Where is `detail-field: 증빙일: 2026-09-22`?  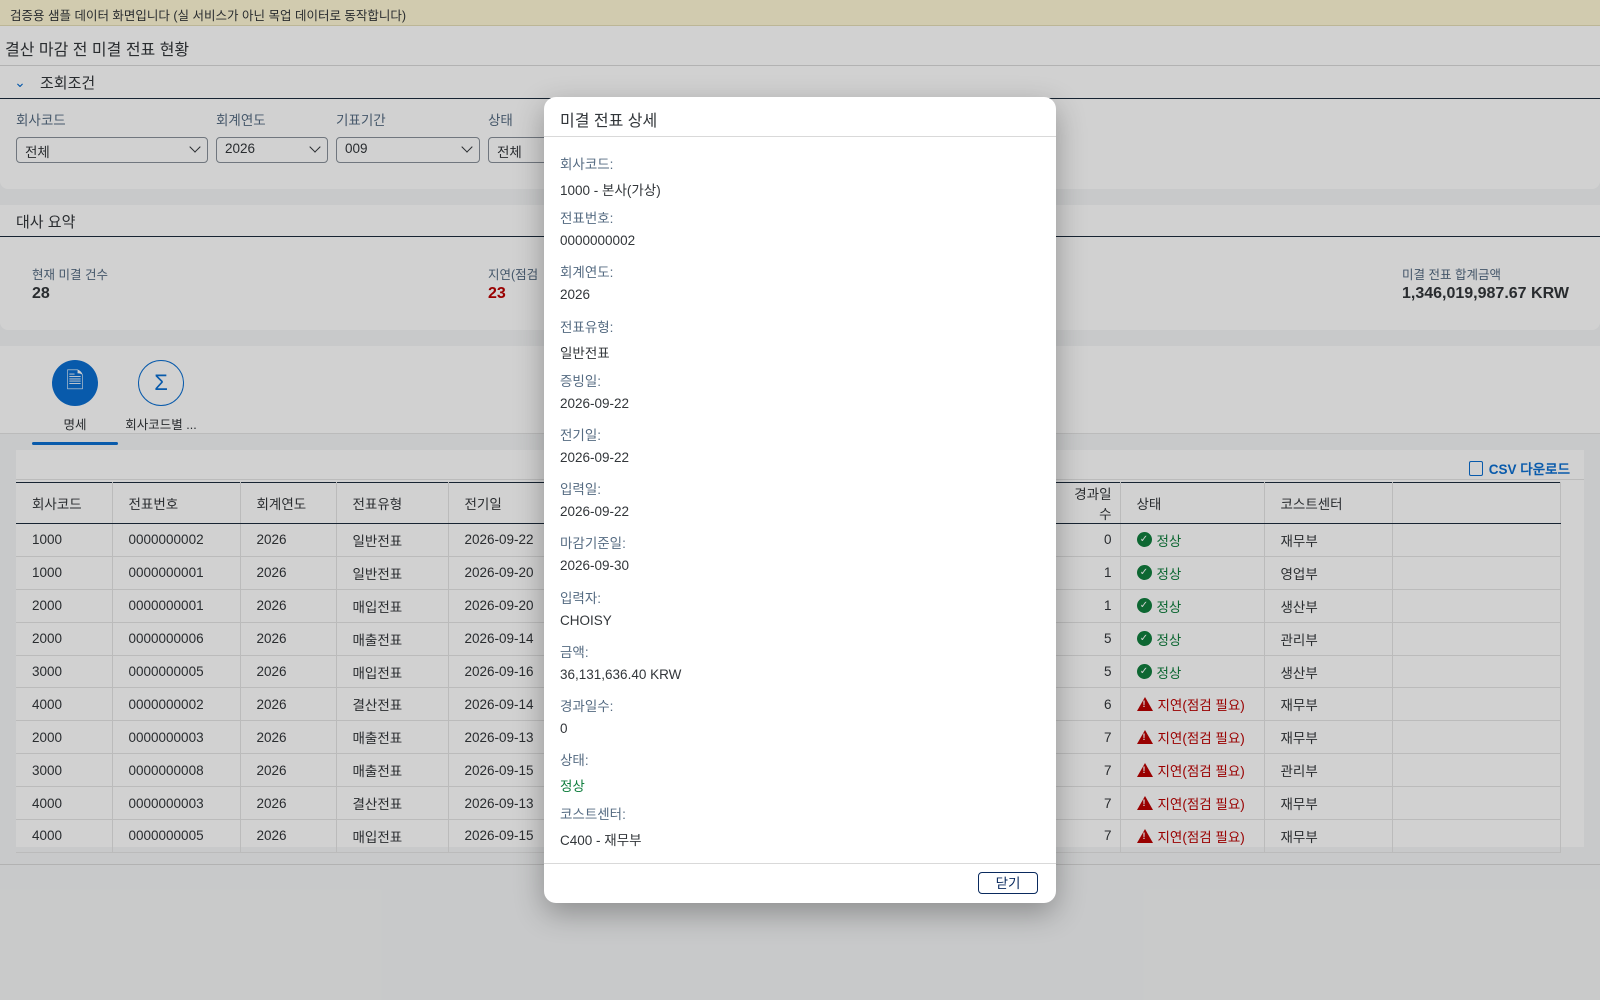 detail-field: 증빙일: 2026-09-22 is located at coordinates (800, 397).